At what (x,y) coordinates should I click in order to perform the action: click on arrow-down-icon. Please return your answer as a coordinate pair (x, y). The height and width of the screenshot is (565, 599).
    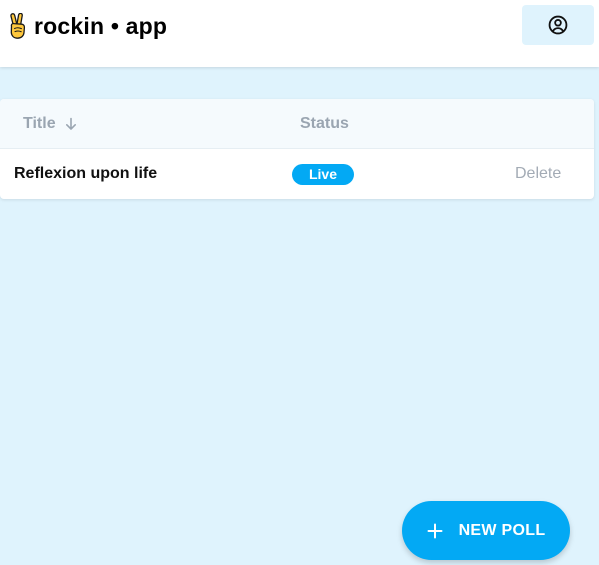
    Looking at the image, I should click on (70, 123).